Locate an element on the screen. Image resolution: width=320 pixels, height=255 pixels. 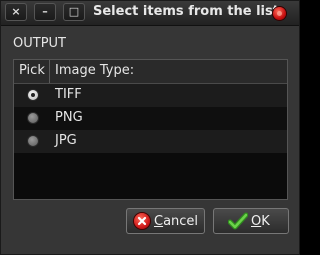
cancel-button-label: Cancel is located at coordinates (176, 221).